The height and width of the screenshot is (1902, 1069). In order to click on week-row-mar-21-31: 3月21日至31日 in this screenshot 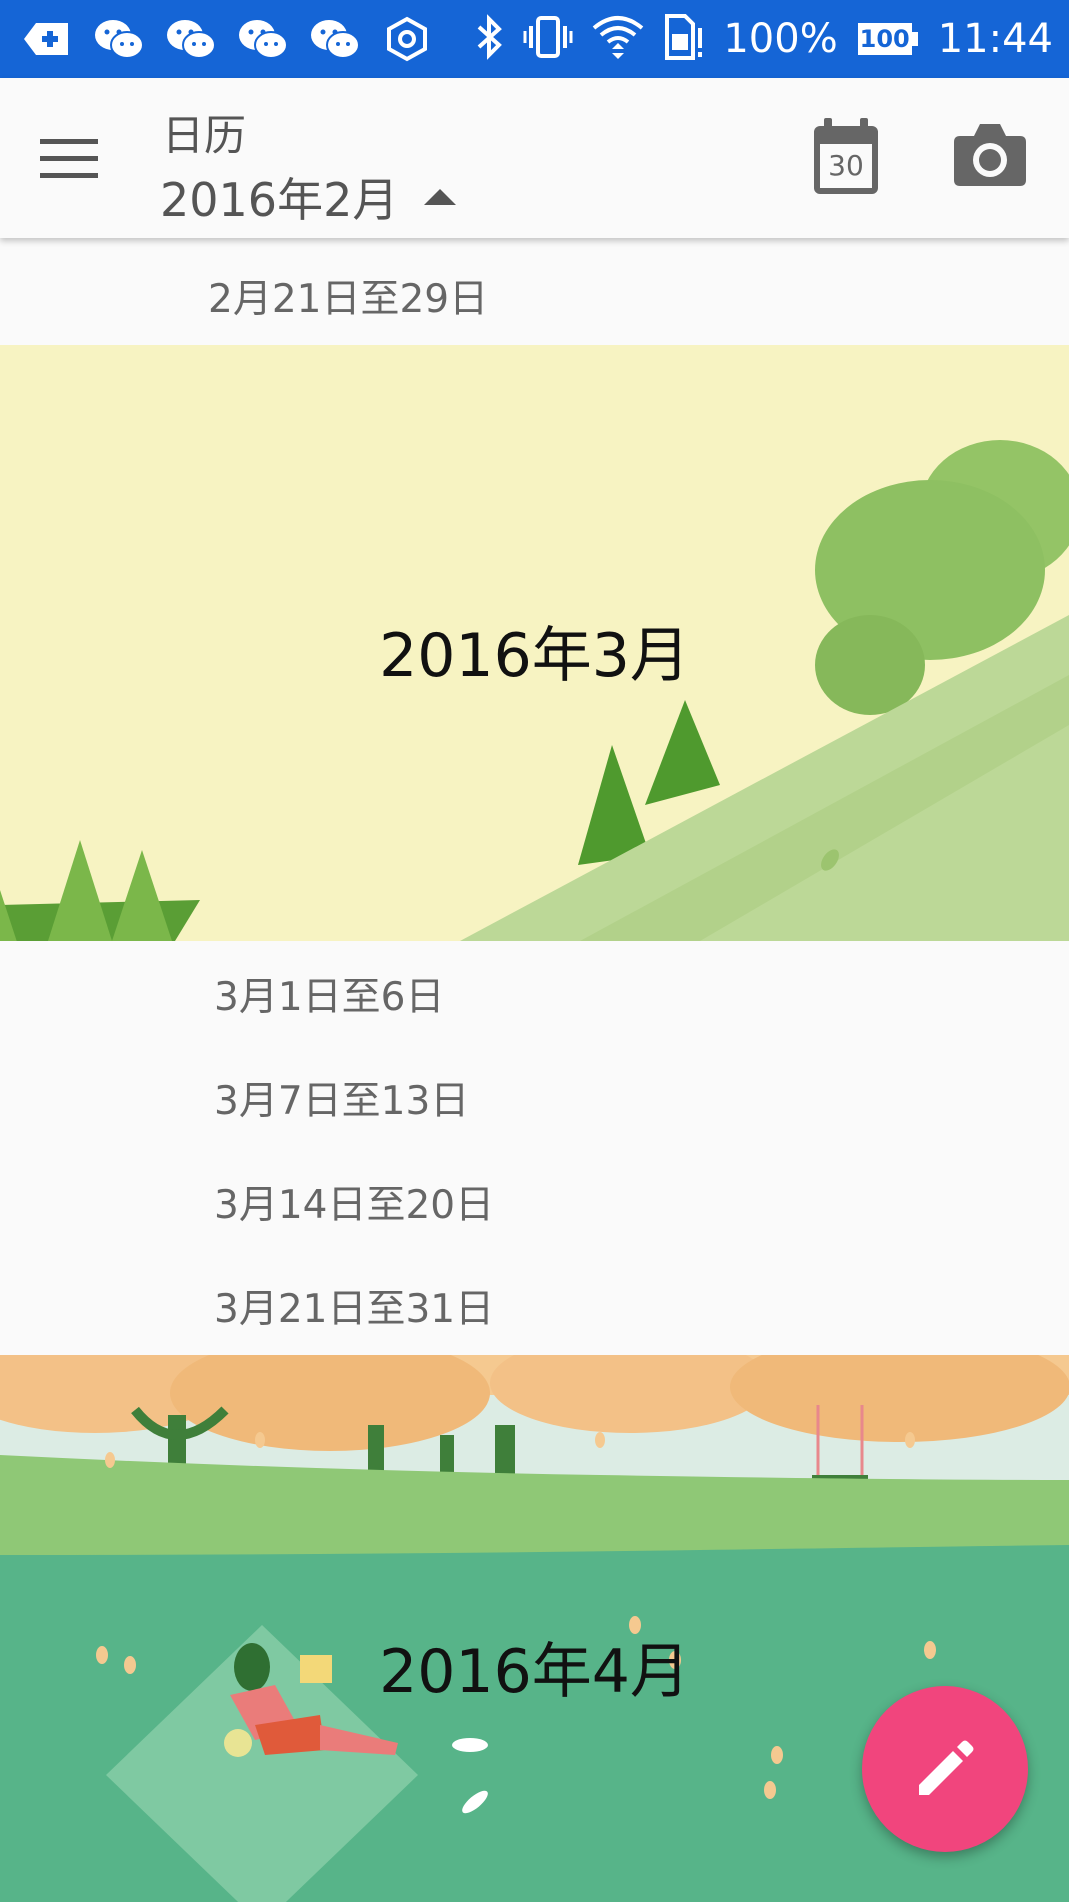, I will do `click(354, 1306)`.